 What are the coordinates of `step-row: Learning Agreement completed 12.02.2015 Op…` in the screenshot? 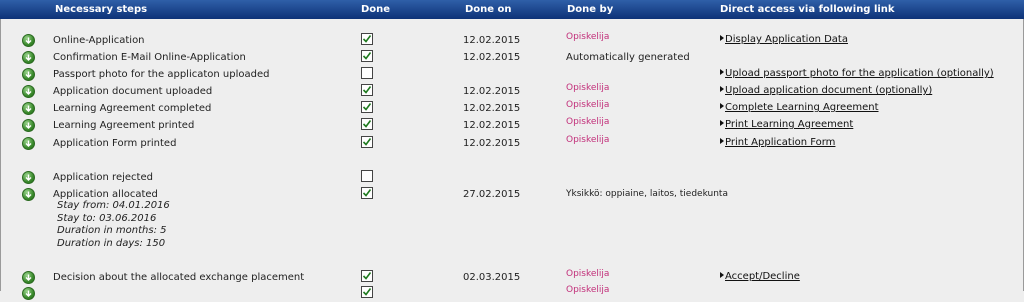 It's located at (512, 108).